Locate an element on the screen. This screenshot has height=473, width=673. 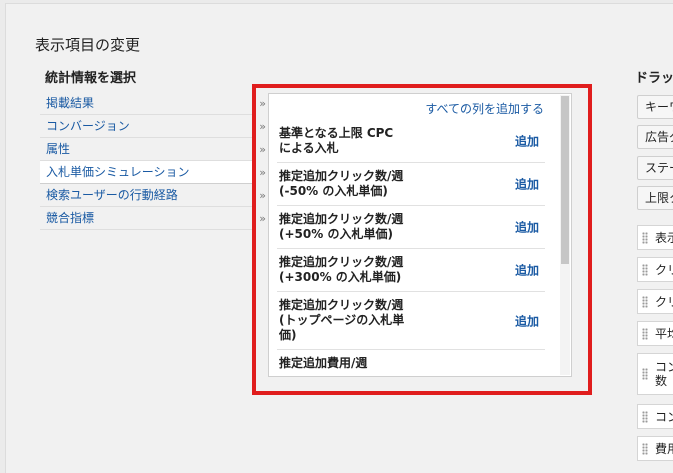
metric-label: 推定追加費用/週 is located at coordinates (323, 363).